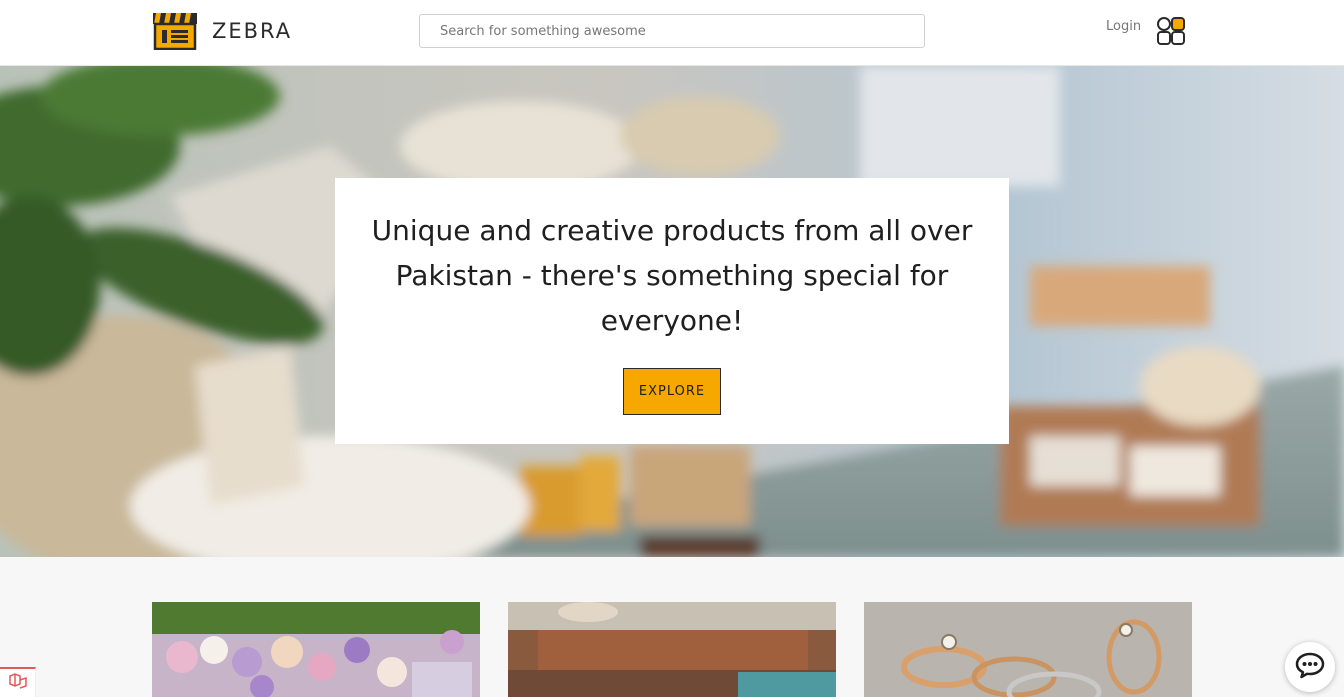  I want to click on explore-button: EXPLORE, so click(672, 391).